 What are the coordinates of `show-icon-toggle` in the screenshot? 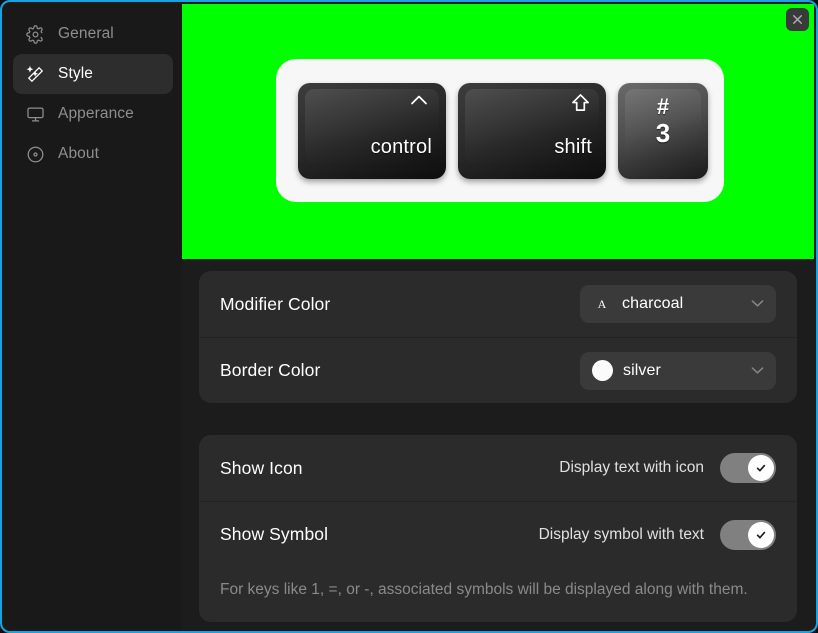 It's located at (748, 468).